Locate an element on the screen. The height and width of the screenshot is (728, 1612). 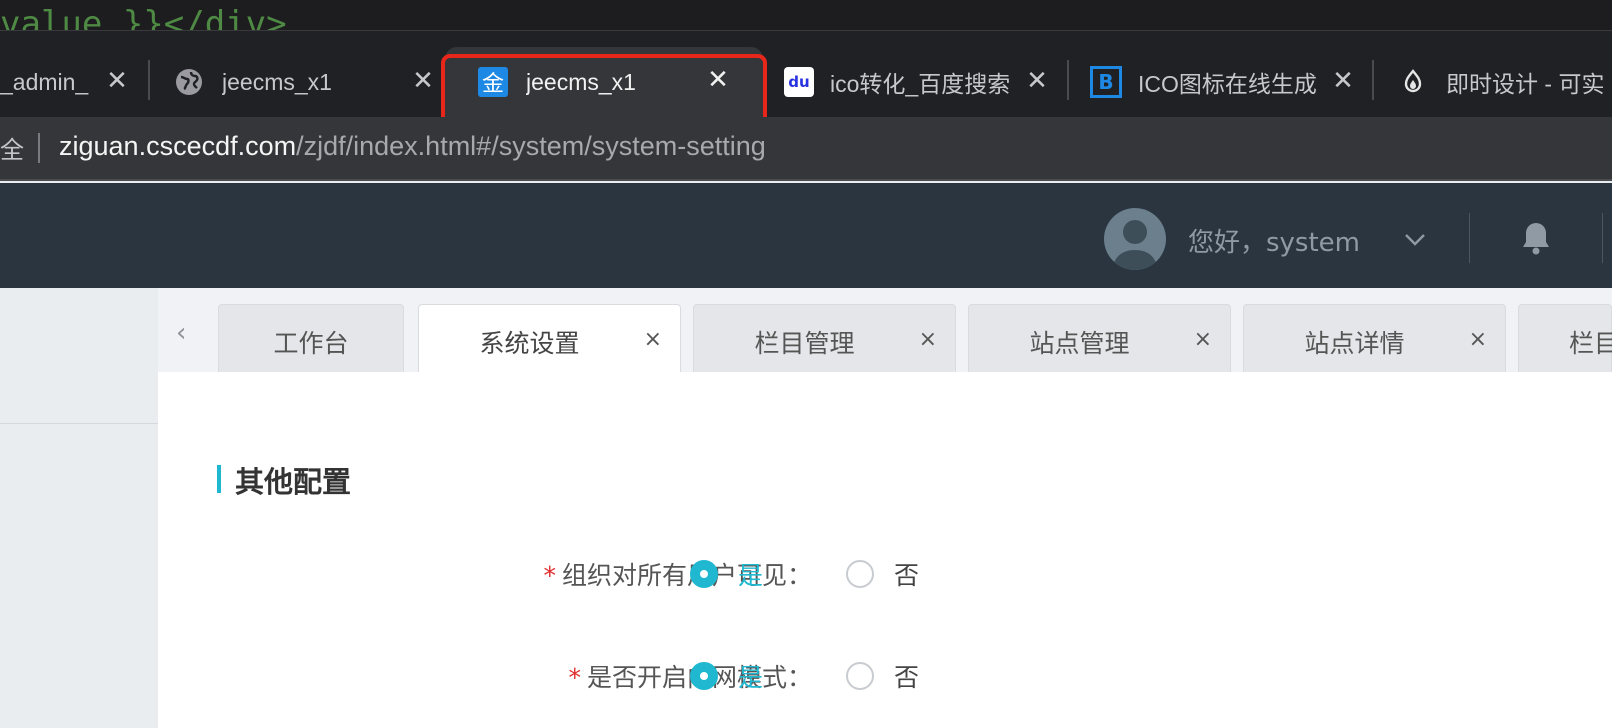
url-path: /zjdf/index.html#/system/system-setting is located at coordinates (531, 146).